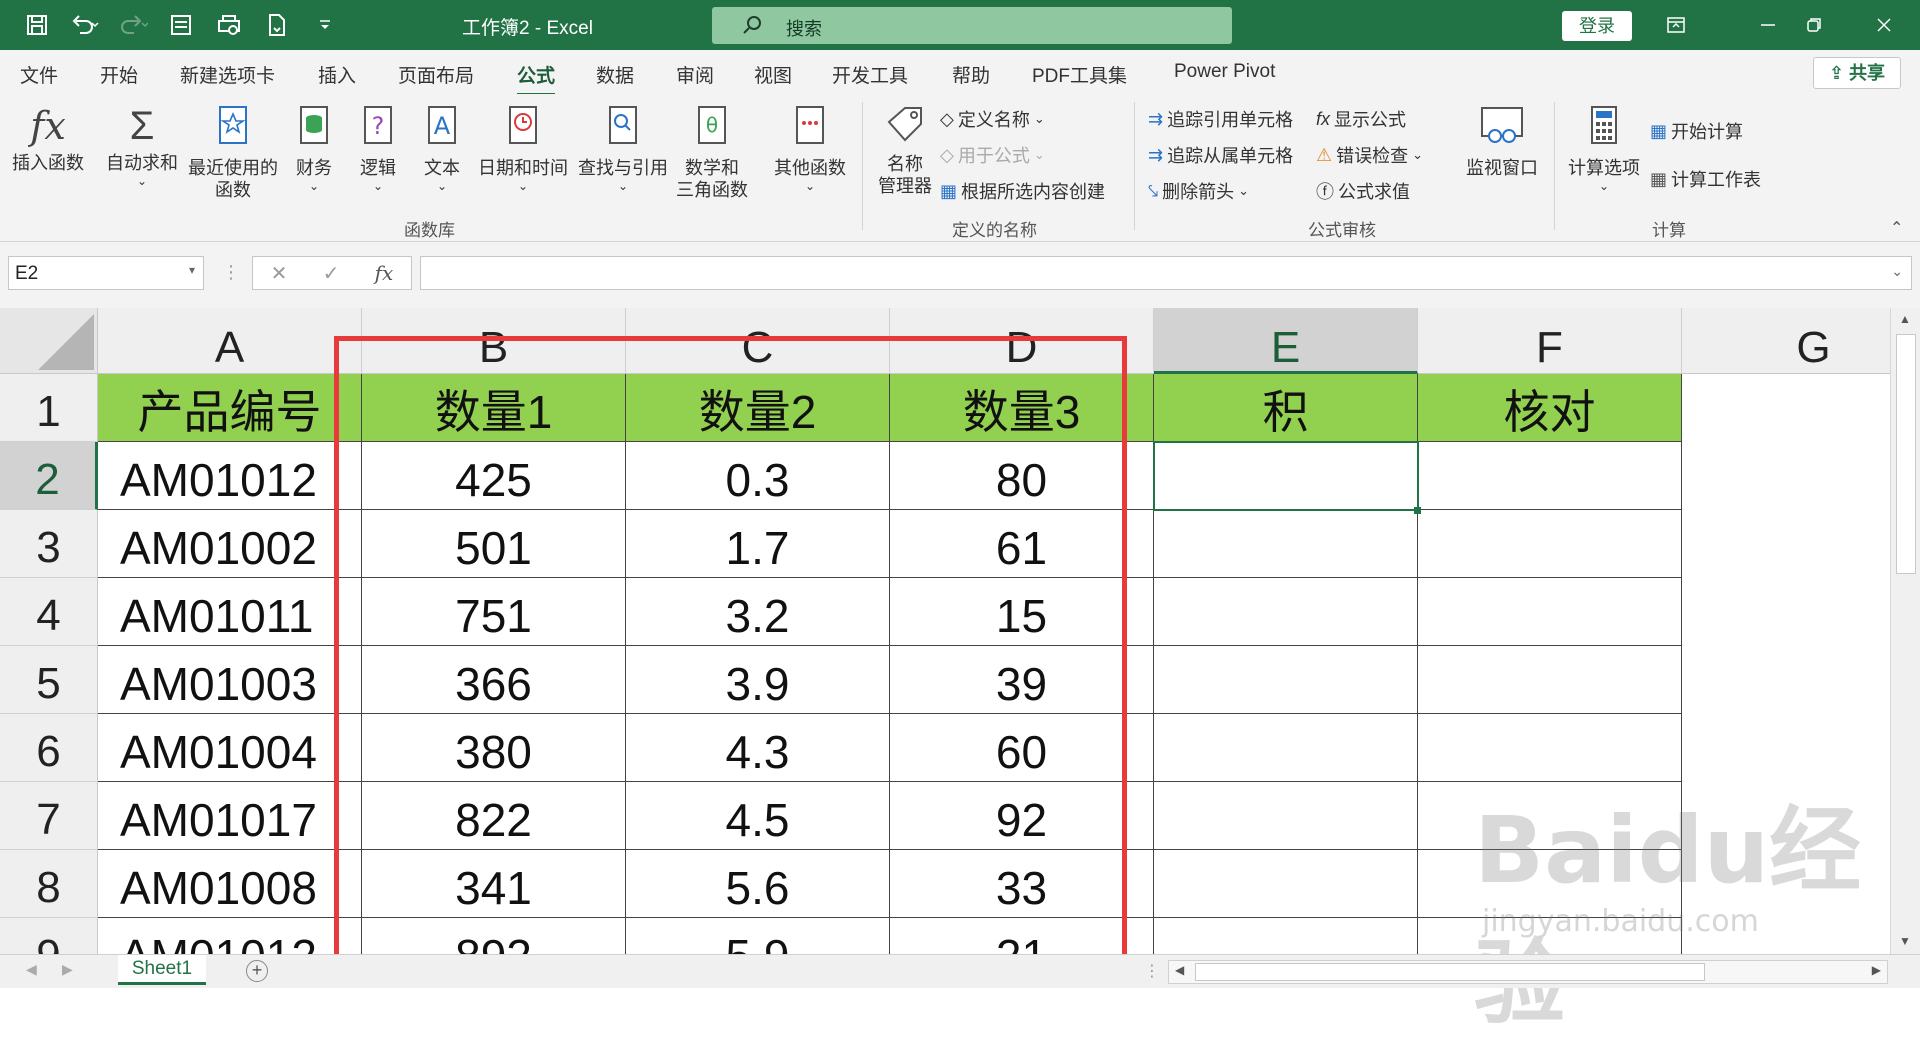 This screenshot has height=1042, width=1920. Describe the element at coordinates (257, 971) in the screenshot. I see `add-sheet-icon: +` at that location.